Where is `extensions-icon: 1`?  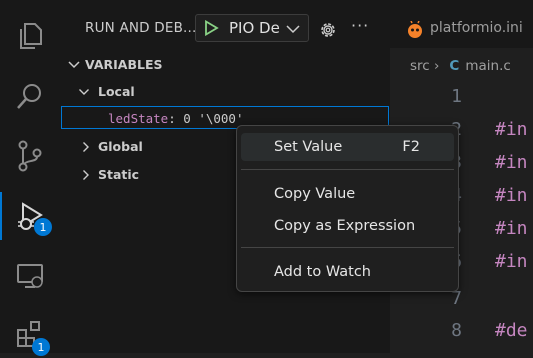
extensions-icon: 1 is located at coordinates (30, 334).